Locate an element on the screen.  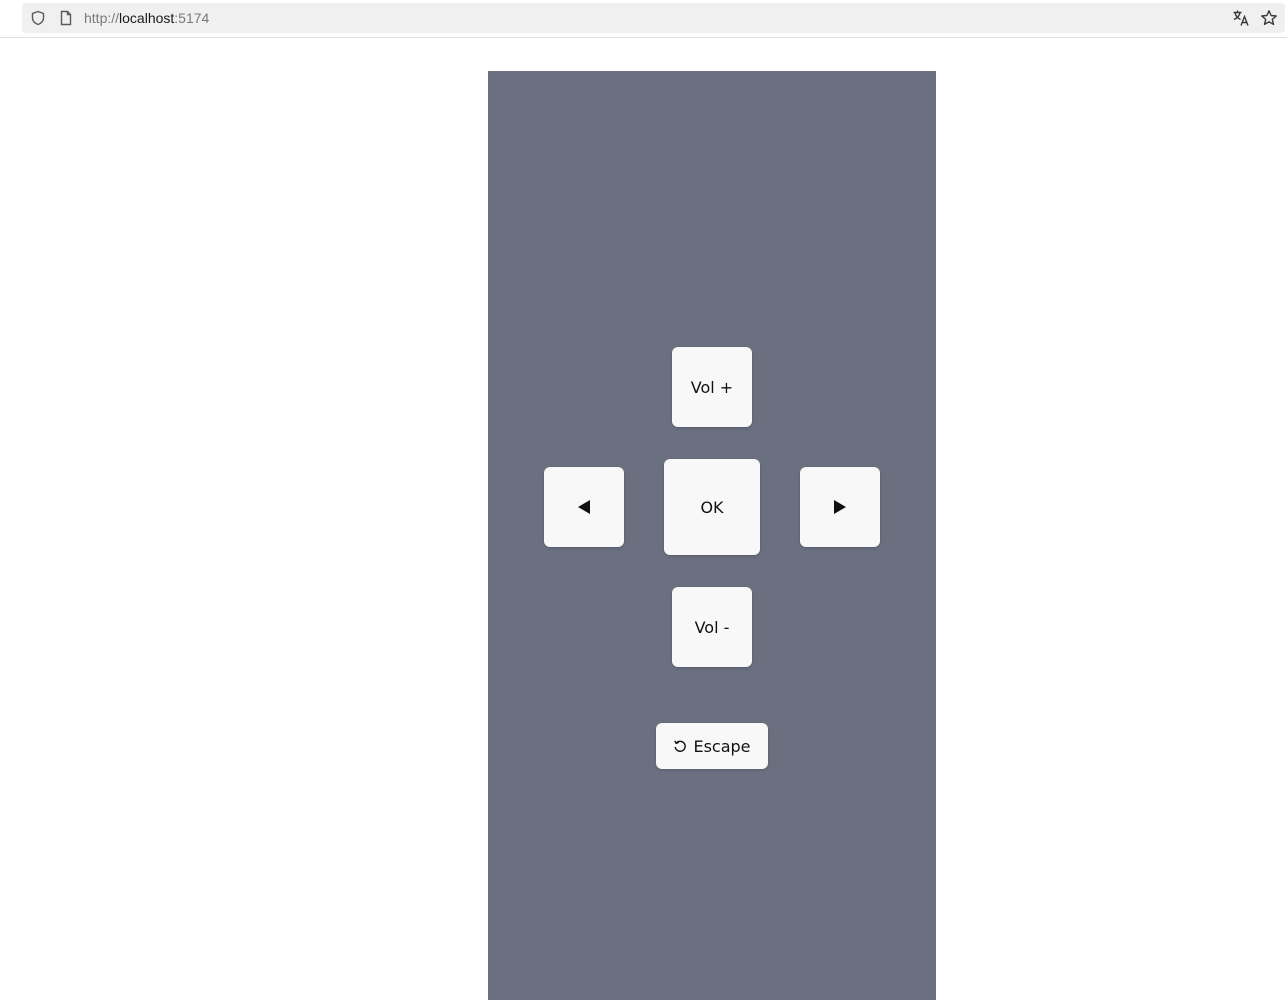
volume-down-button: Vol - is located at coordinates (712, 627).